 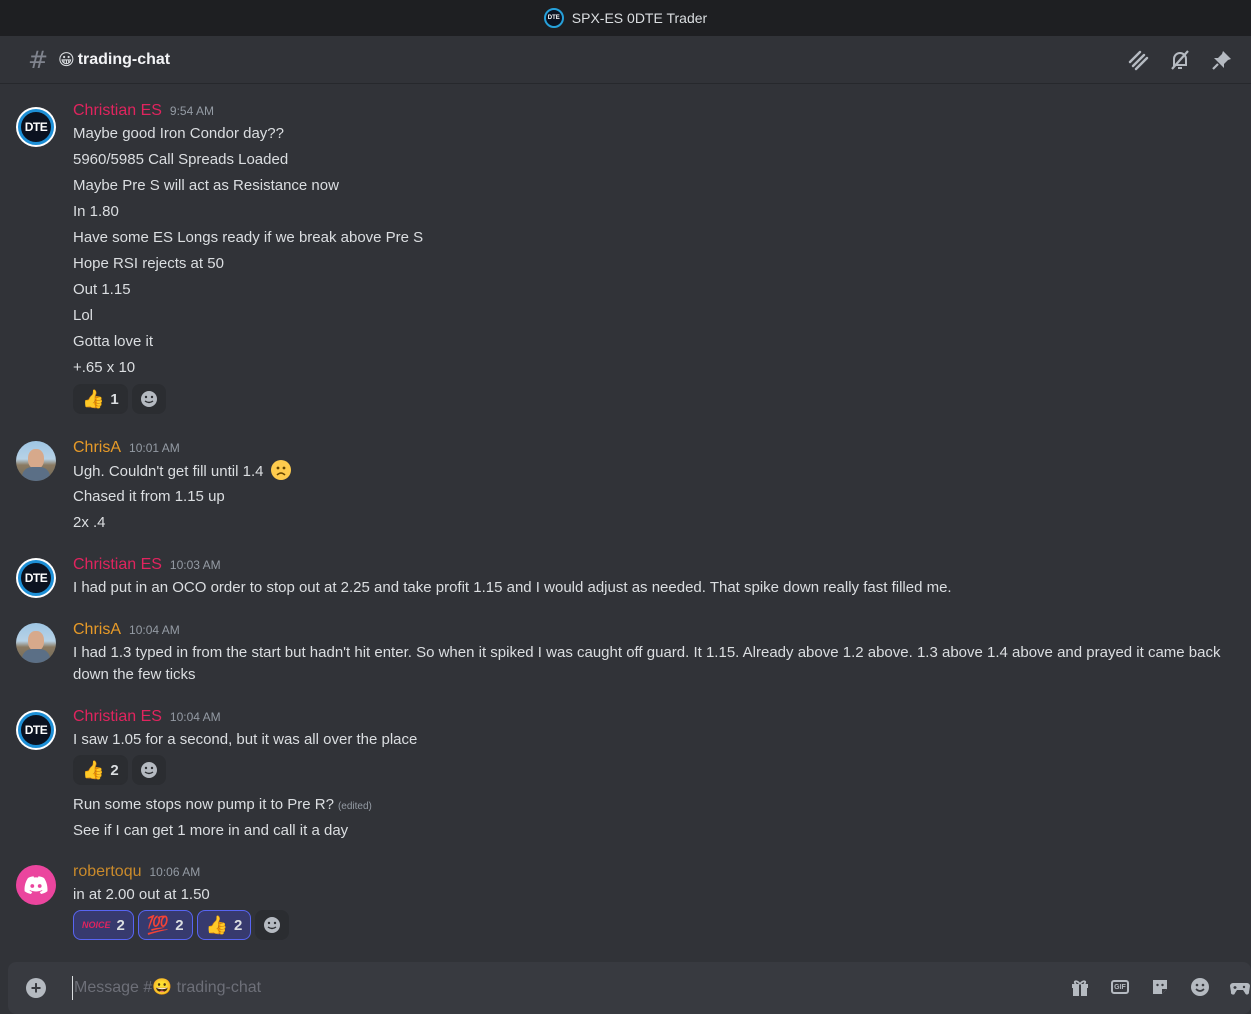 What do you see at coordinates (1138, 60) in the screenshot?
I see `threads-icon` at bounding box center [1138, 60].